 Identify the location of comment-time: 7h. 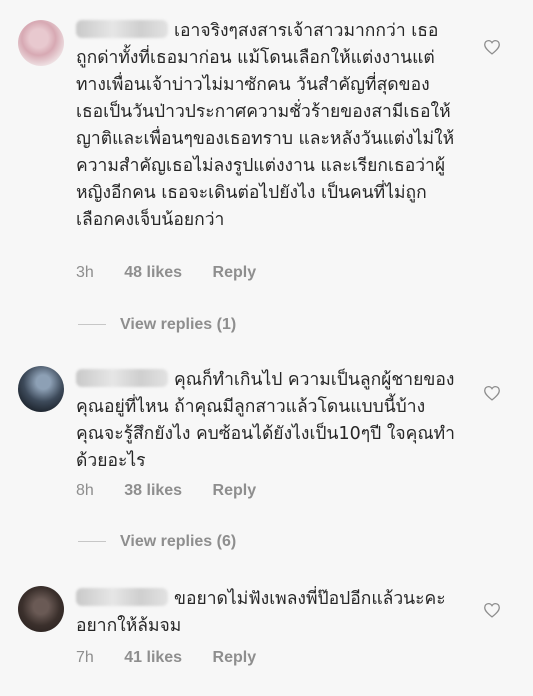
(85, 657).